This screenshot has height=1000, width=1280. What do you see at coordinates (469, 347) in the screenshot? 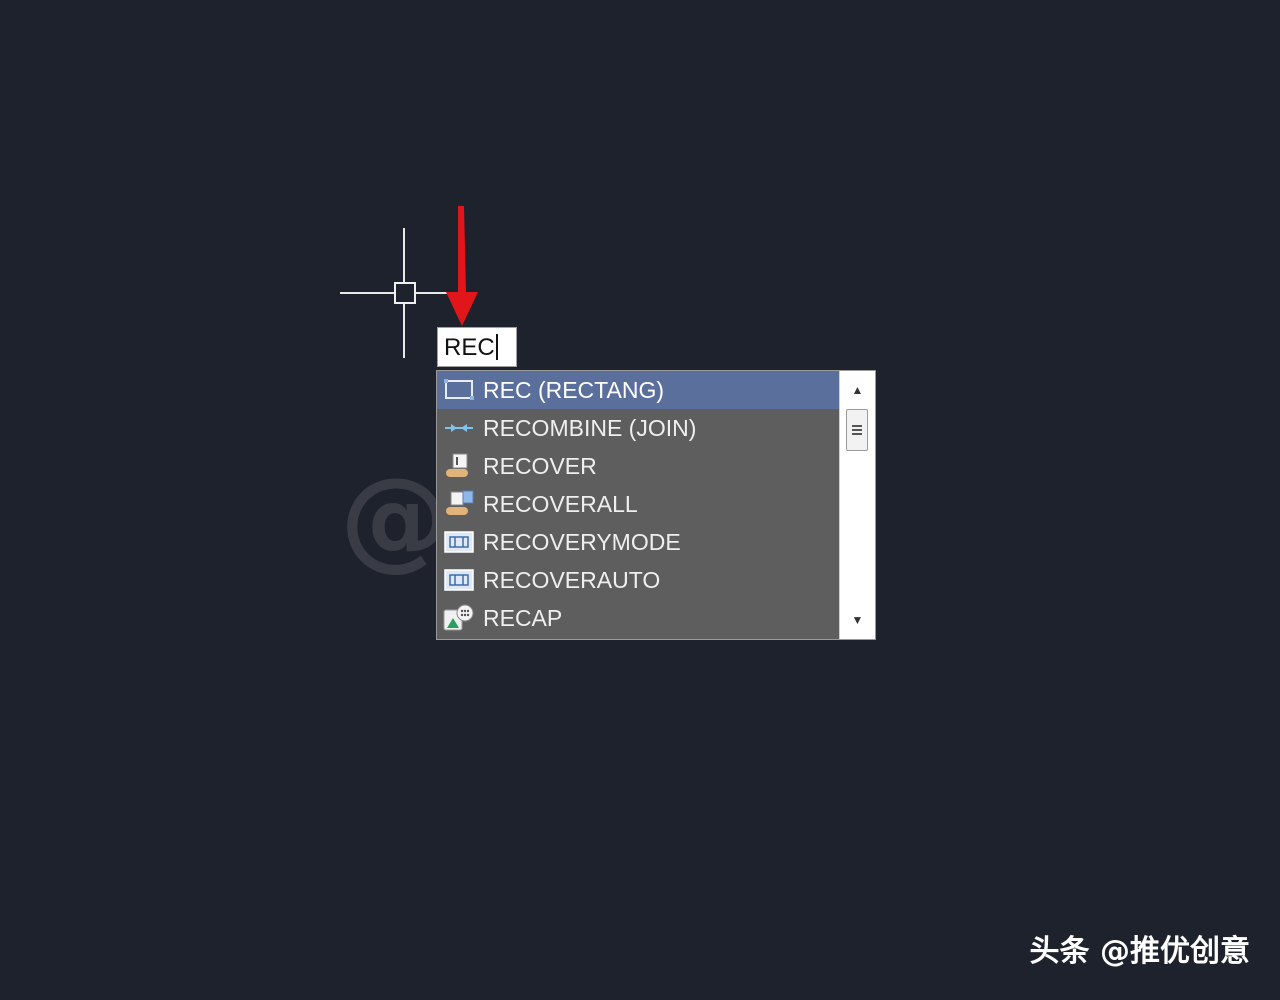
I see `command-input-value: REC` at bounding box center [469, 347].